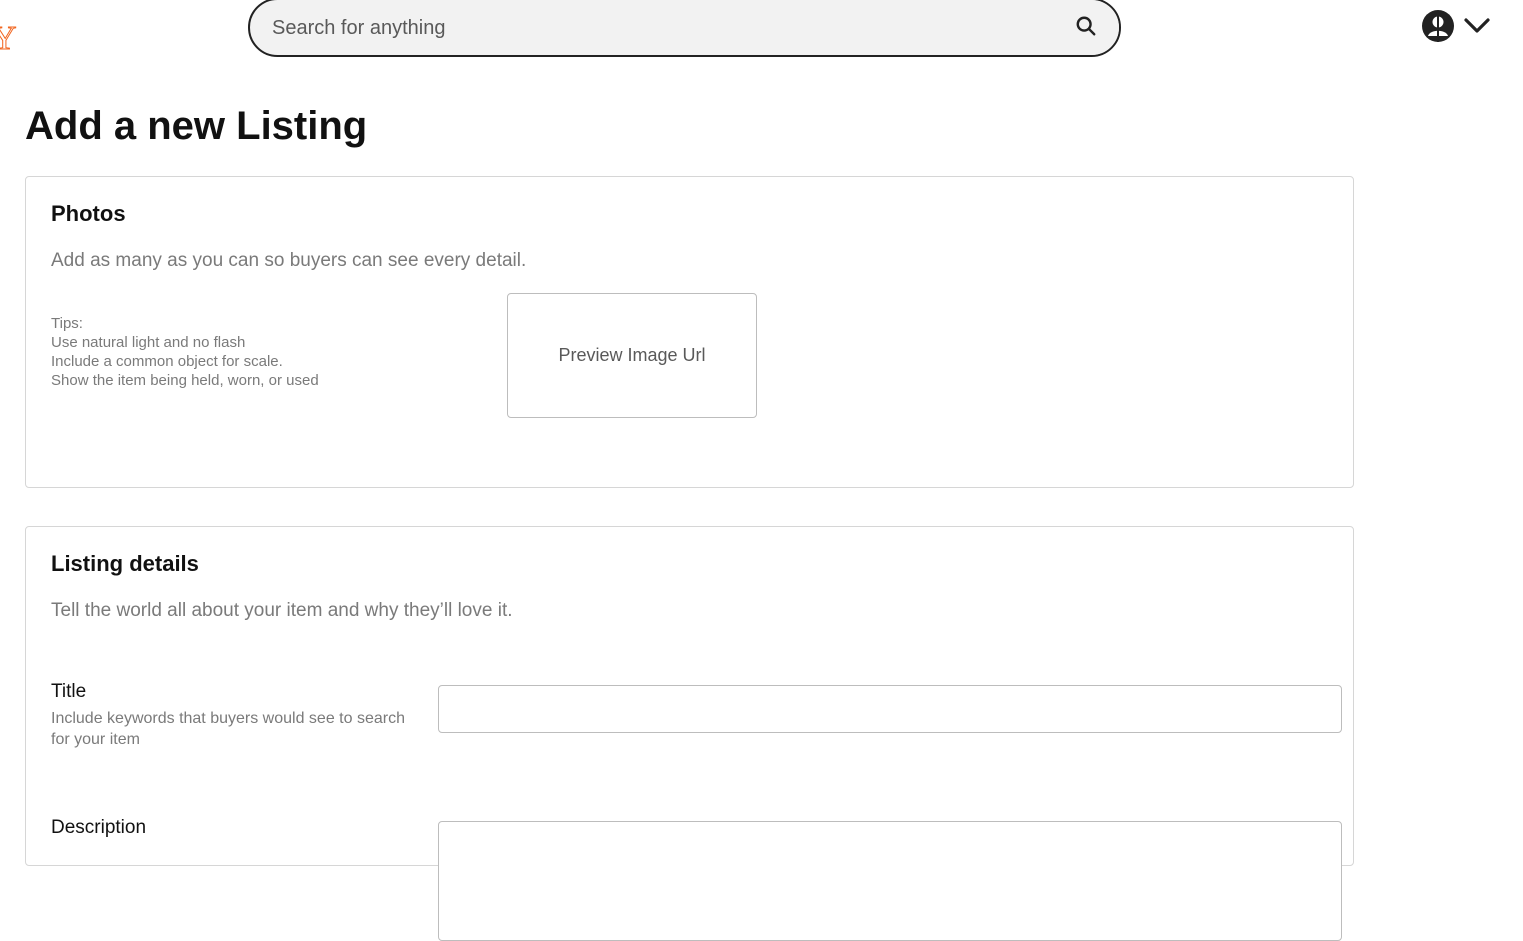  What do you see at coordinates (67, 323) in the screenshot?
I see `tips-heading: Tips:` at bounding box center [67, 323].